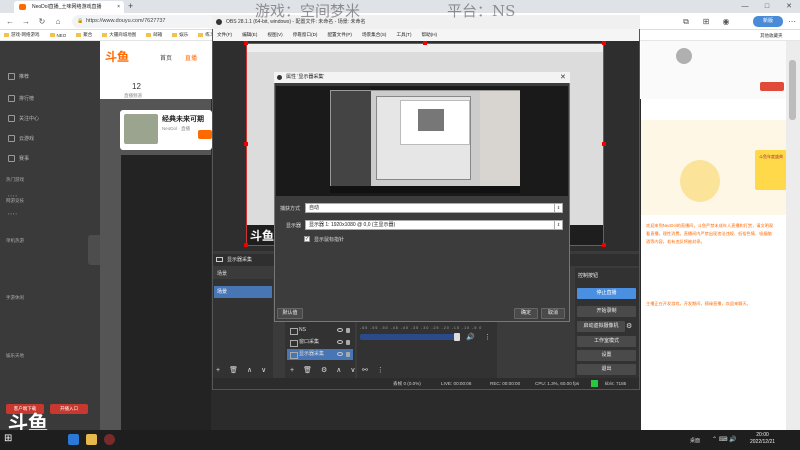 The width and height of the screenshot is (800, 450). What do you see at coordinates (792, 21) in the screenshot?
I see `more-icon: ⋯` at bounding box center [792, 21].